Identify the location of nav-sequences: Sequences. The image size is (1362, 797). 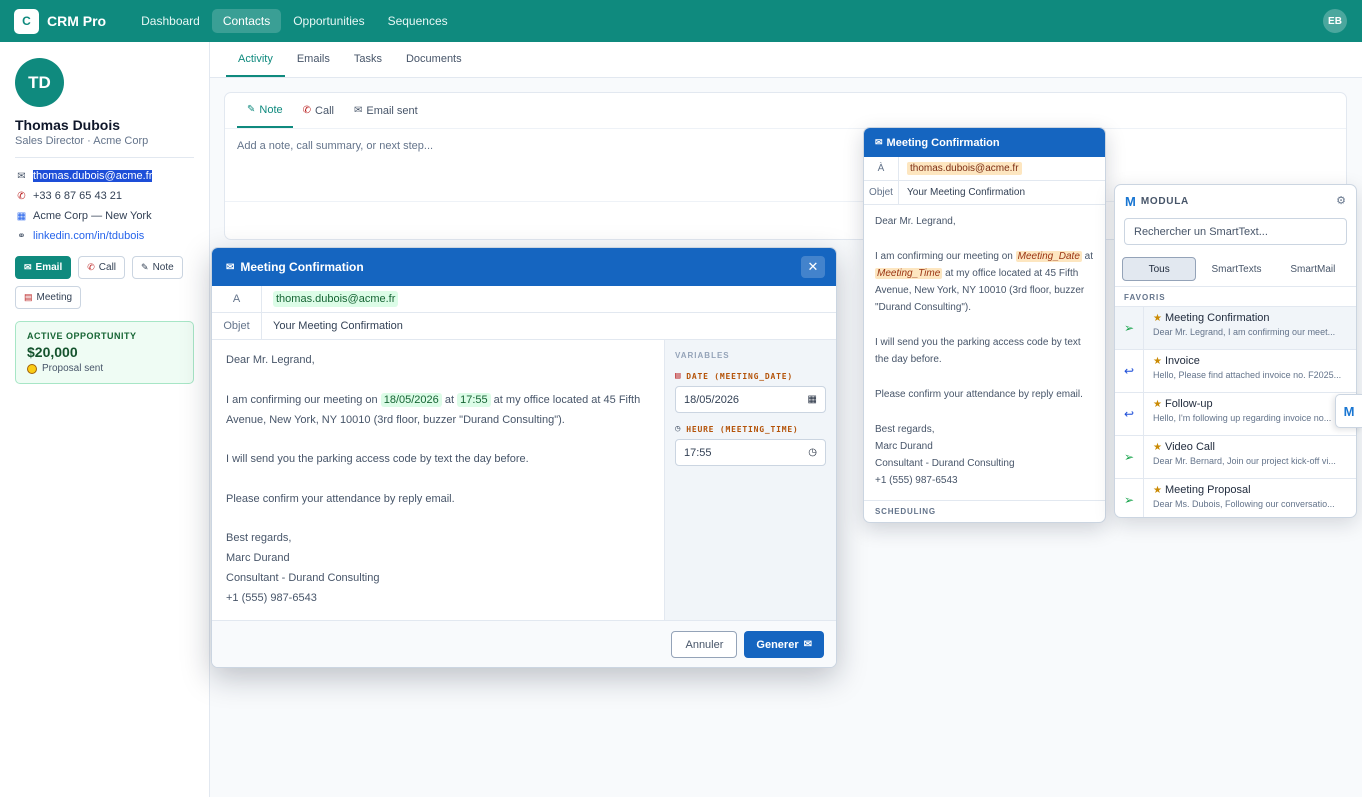
(418, 21).